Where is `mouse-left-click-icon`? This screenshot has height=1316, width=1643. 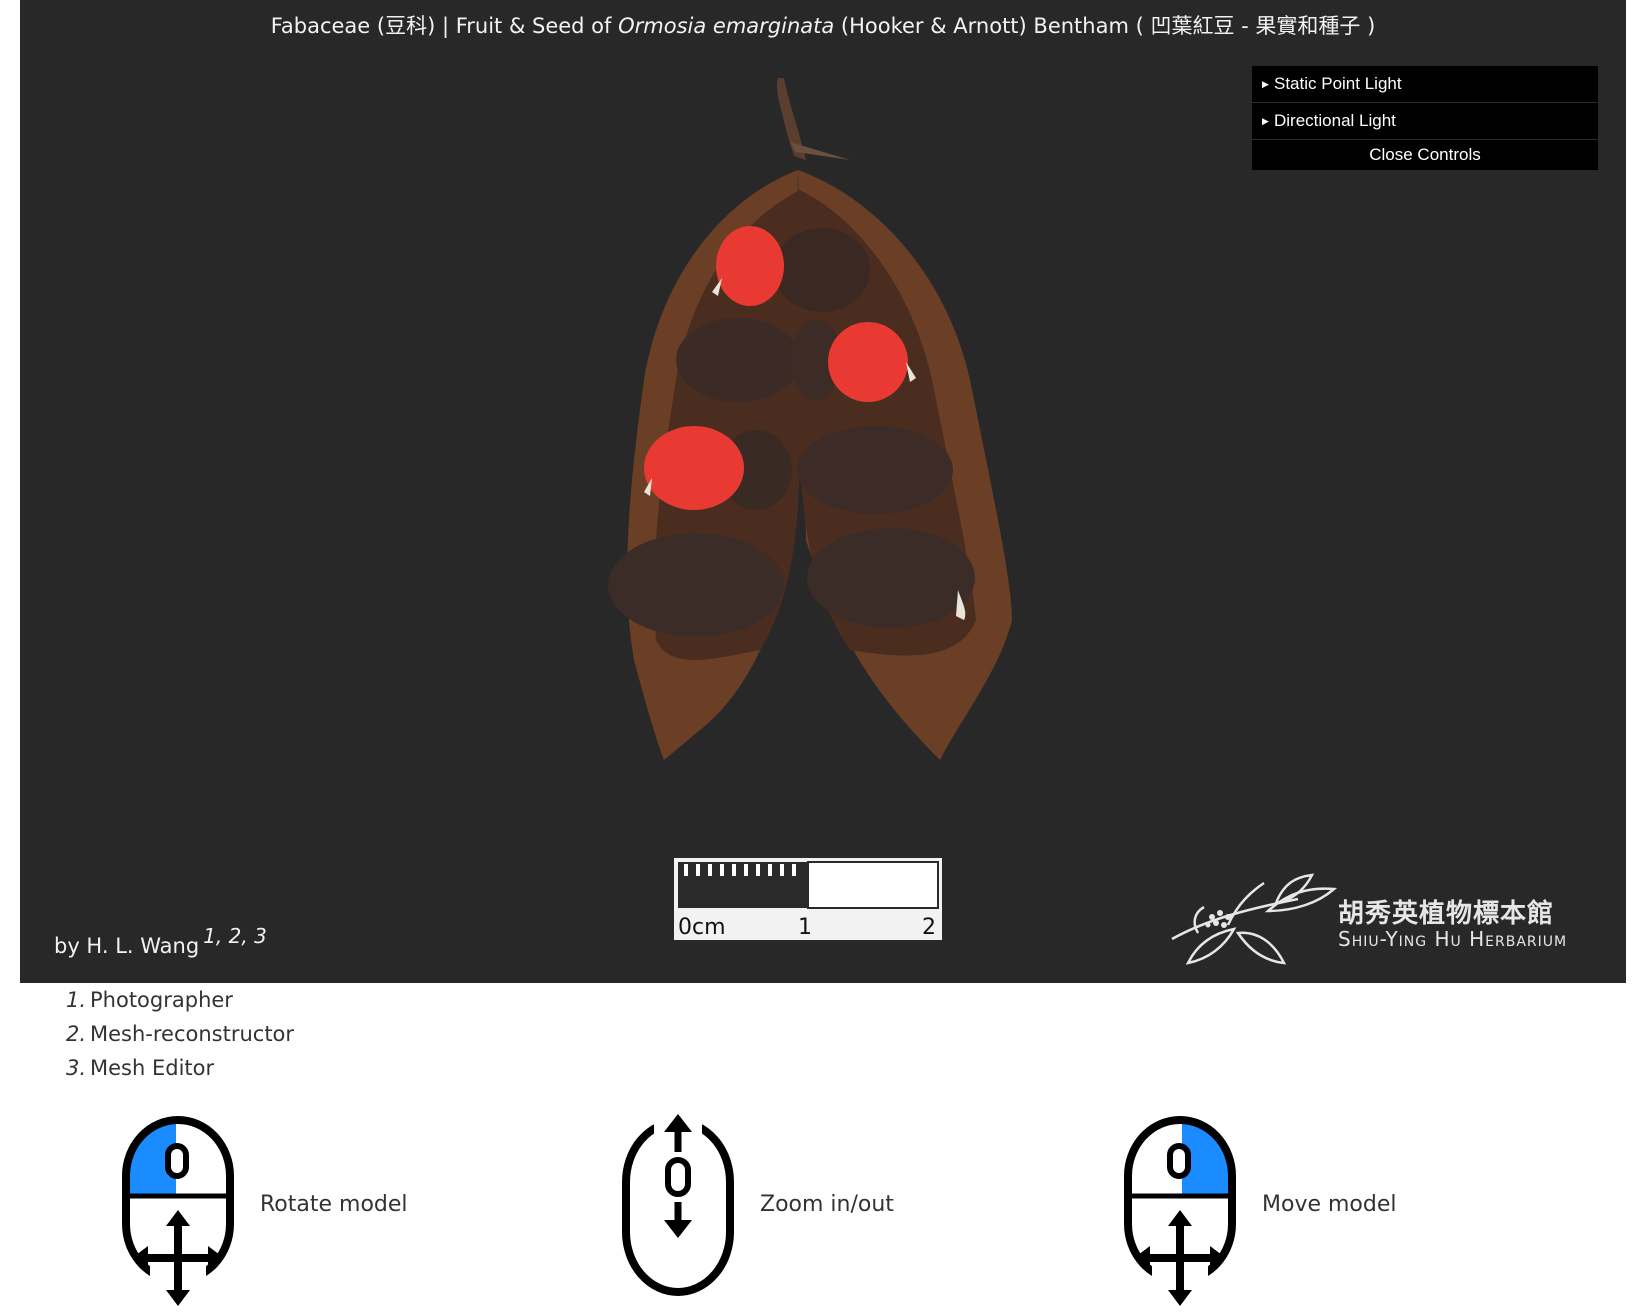
mouse-left-click-icon is located at coordinates (178, 1211).